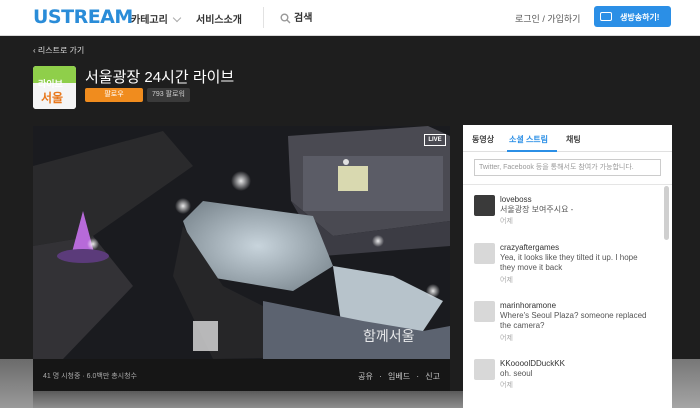  I want to click on back-to-list-link: ‹ 리스트로 가기, so click(58, 50).